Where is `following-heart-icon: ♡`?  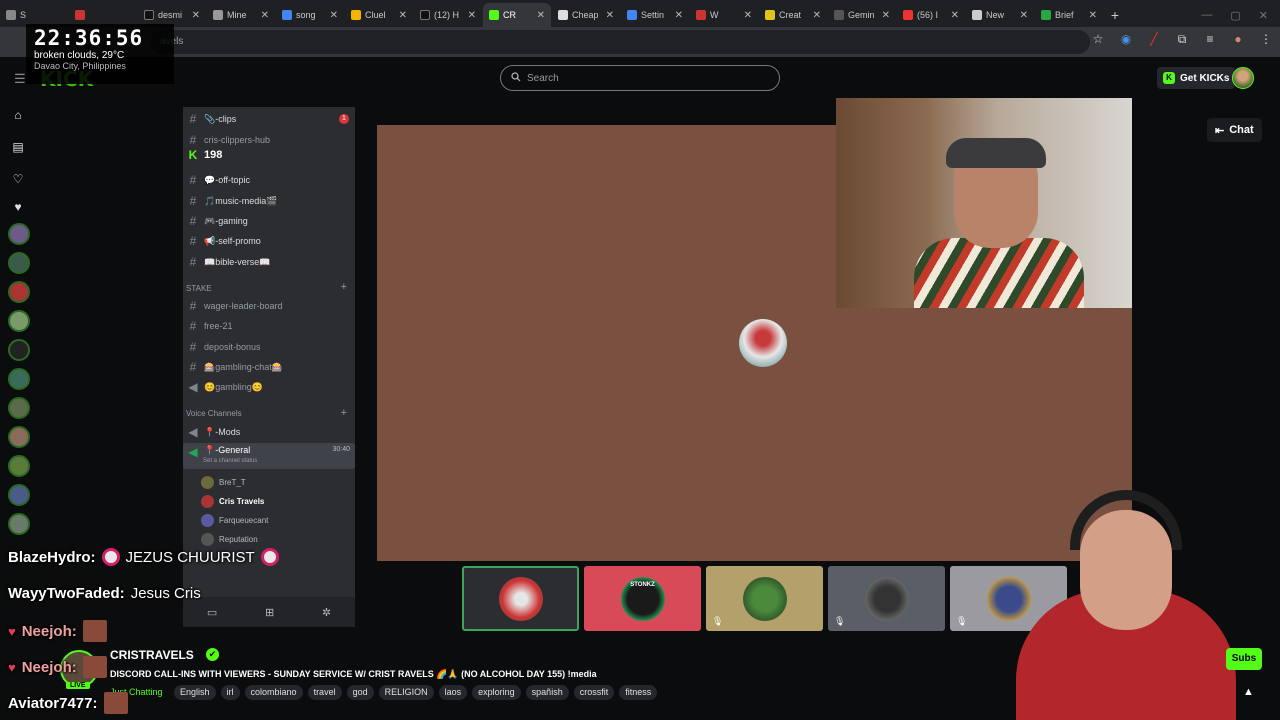
following-heart-icon: ♡ is located at coordinates (18, 179).